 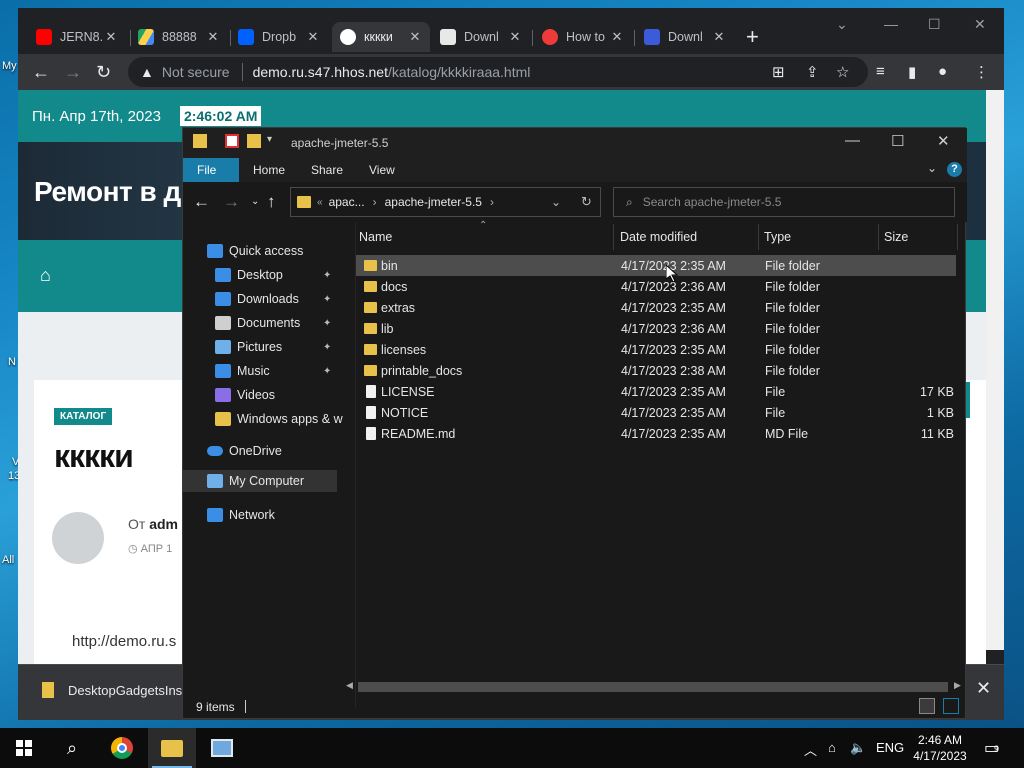 What do you see at coordinates (163, 524) in the screenshot?
I see `author-name: adm` at bounding box center [163, 524].